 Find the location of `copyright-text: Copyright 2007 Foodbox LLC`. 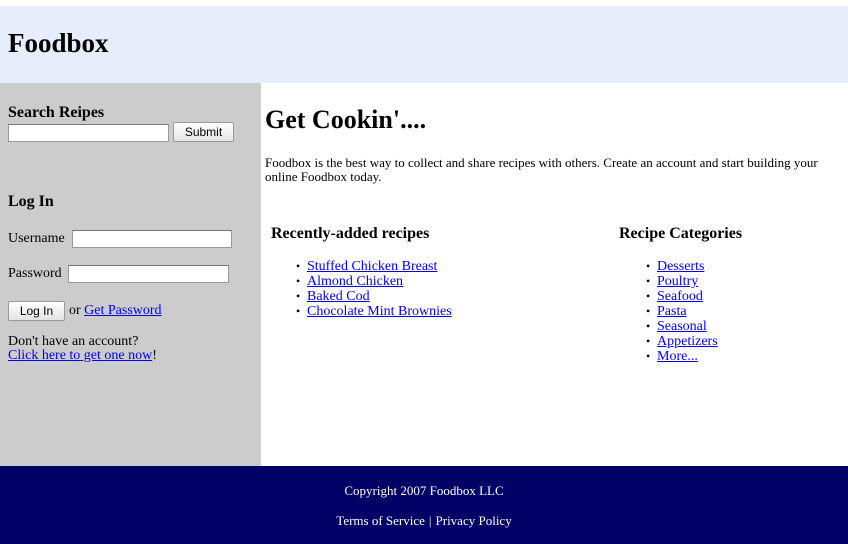

copyright-text: Copyright 2007 Foodbox LLC is located at coordinates (424, 490).